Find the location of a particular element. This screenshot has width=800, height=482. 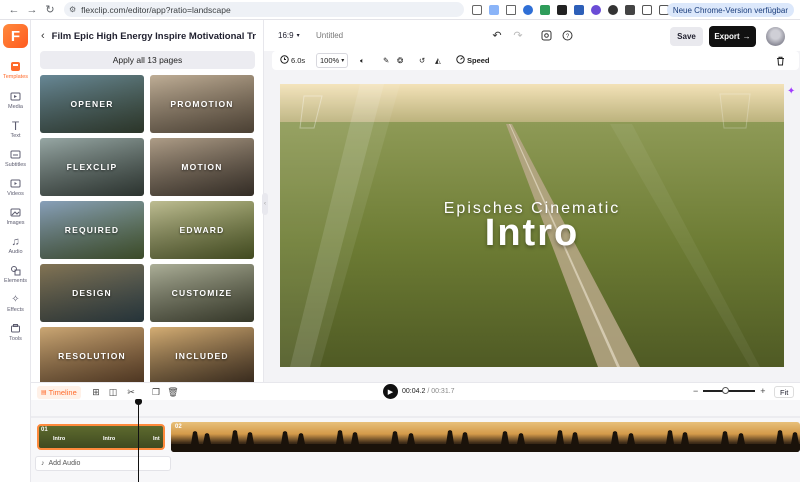

help-icon: ? is located at coordinates (567, 35).